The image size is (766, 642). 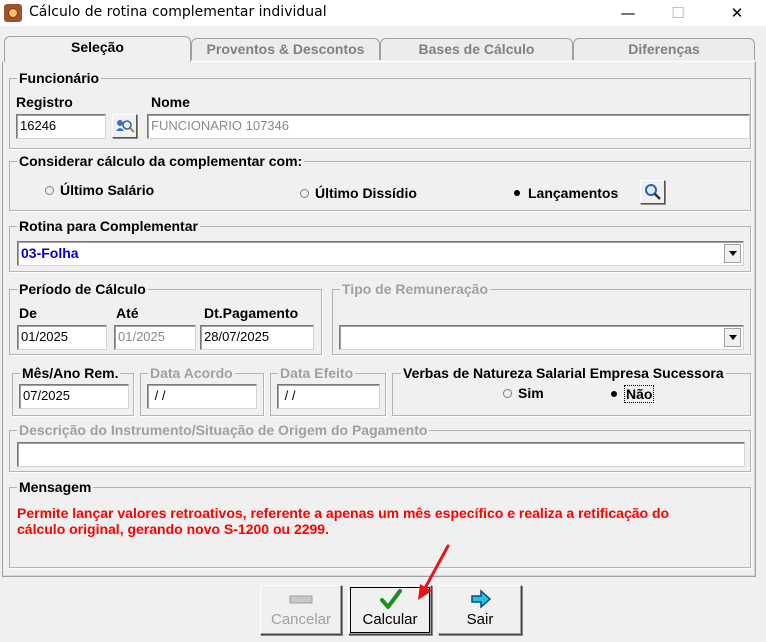 I want to click on exit-arrow-icon, so click(x=481, y=599).